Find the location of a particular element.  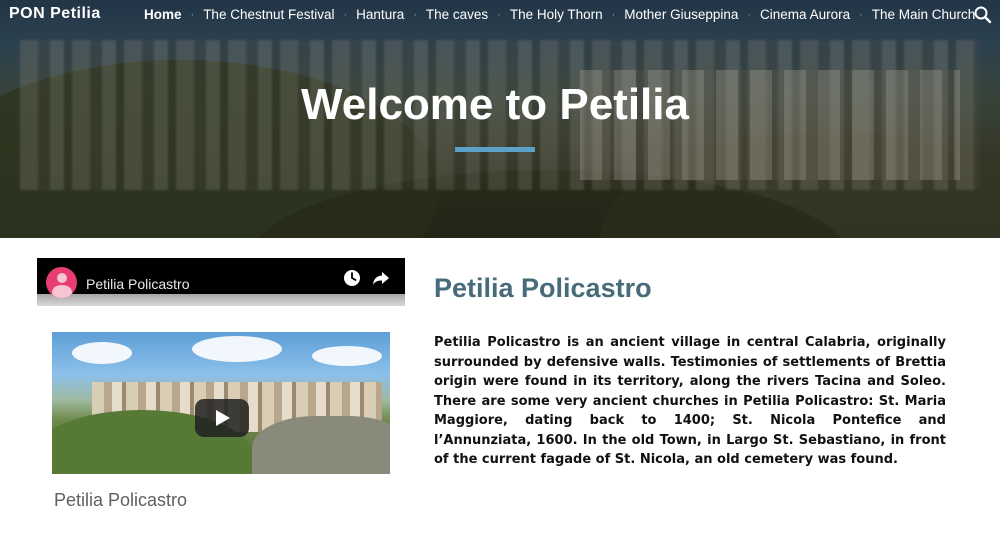

nav-item-cinema-aurora: Cinema Aurora is located at coordinates (805, 14).